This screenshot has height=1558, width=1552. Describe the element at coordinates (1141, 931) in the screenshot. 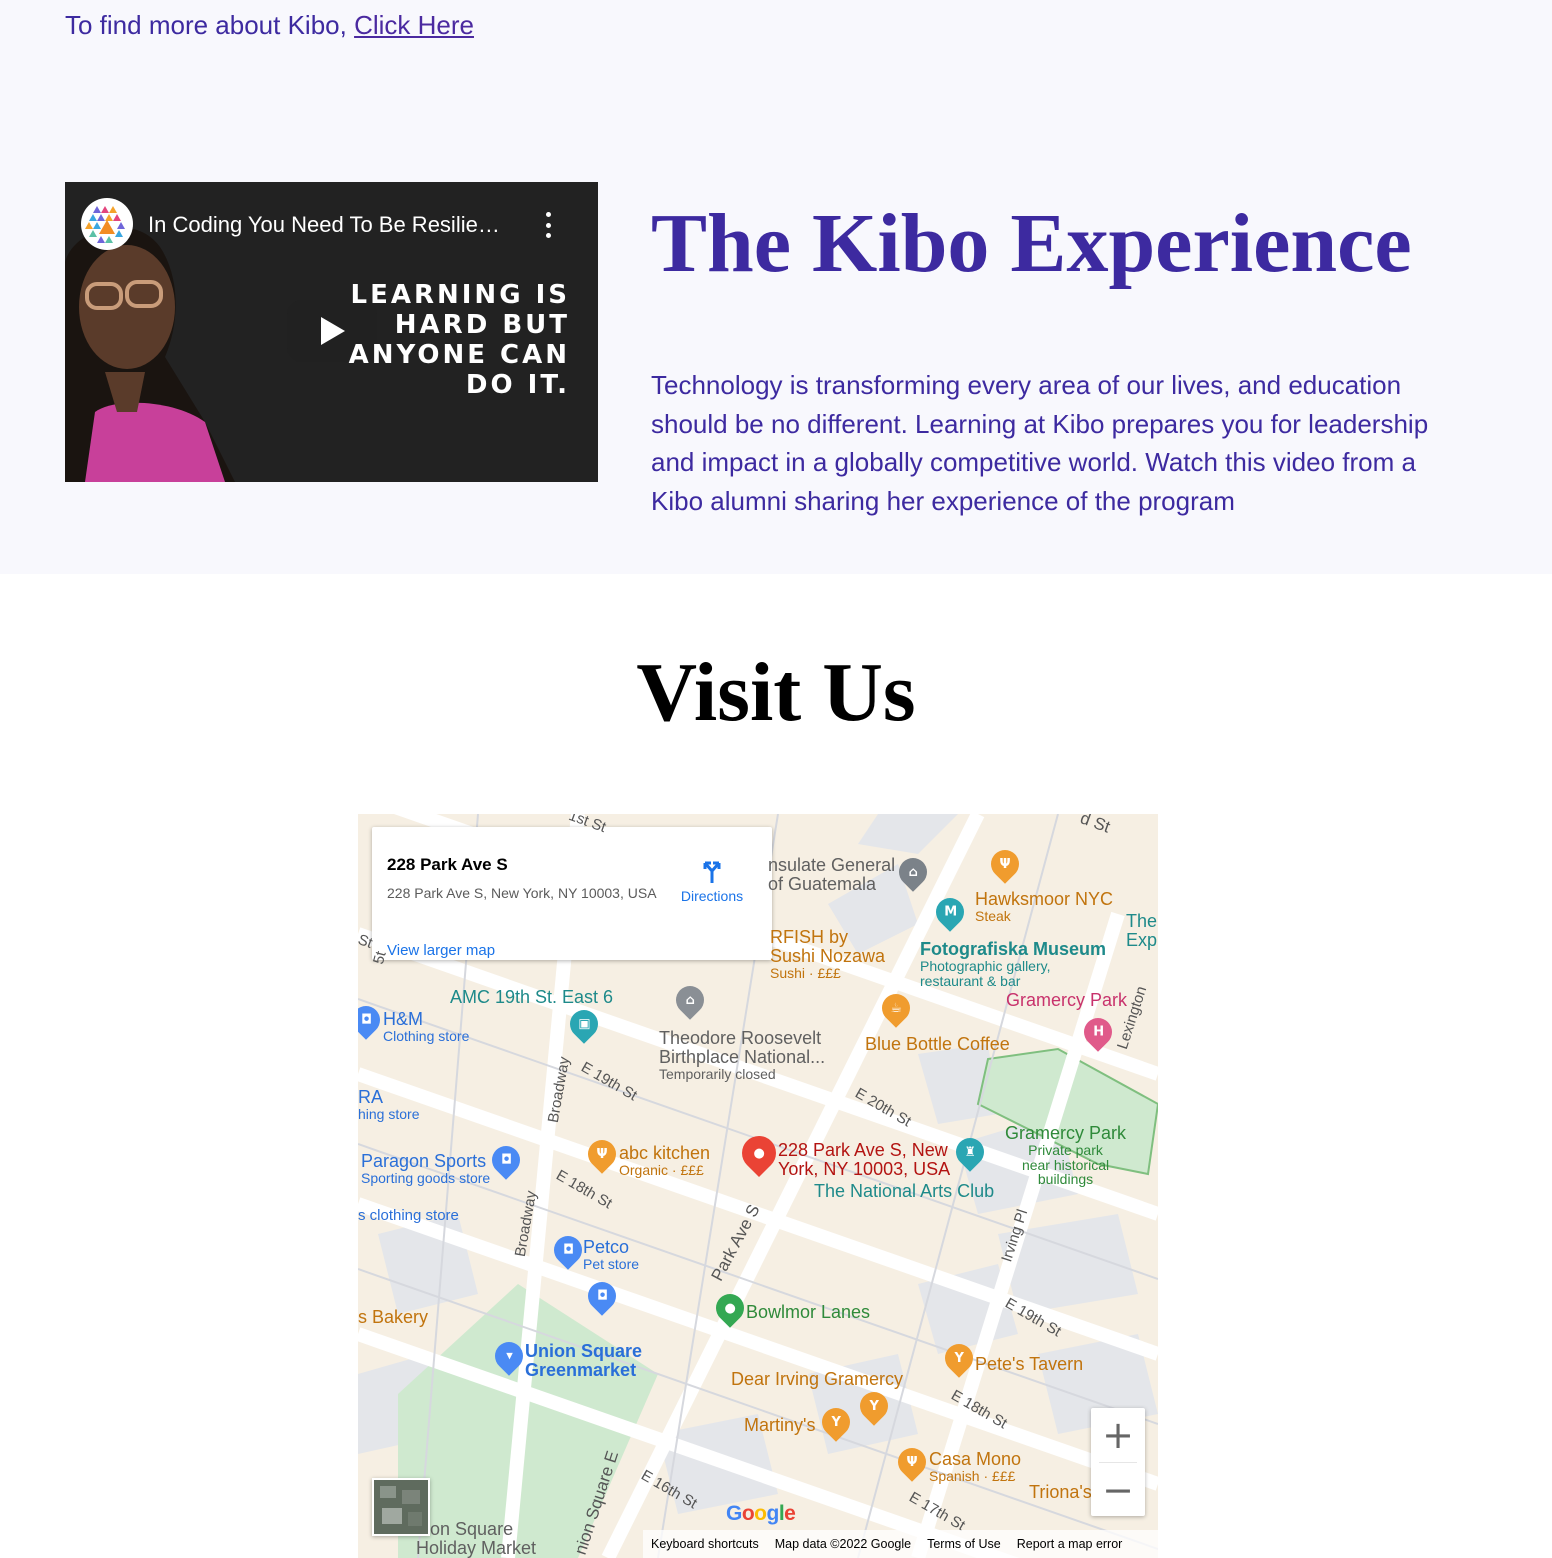

I see `map-label-the-exp: The Exp` at that location.